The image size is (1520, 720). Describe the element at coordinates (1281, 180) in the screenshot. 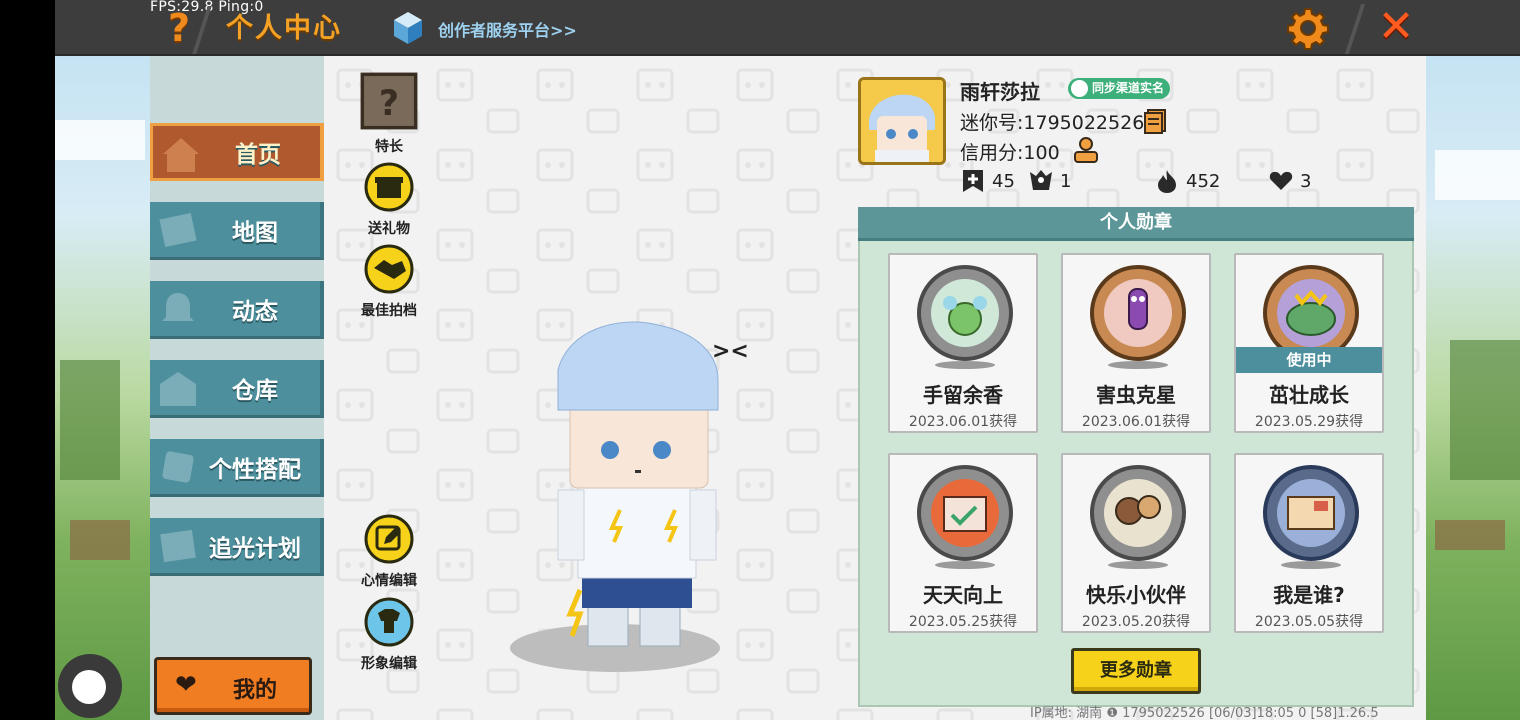

I see `hearts-icon` at that location.